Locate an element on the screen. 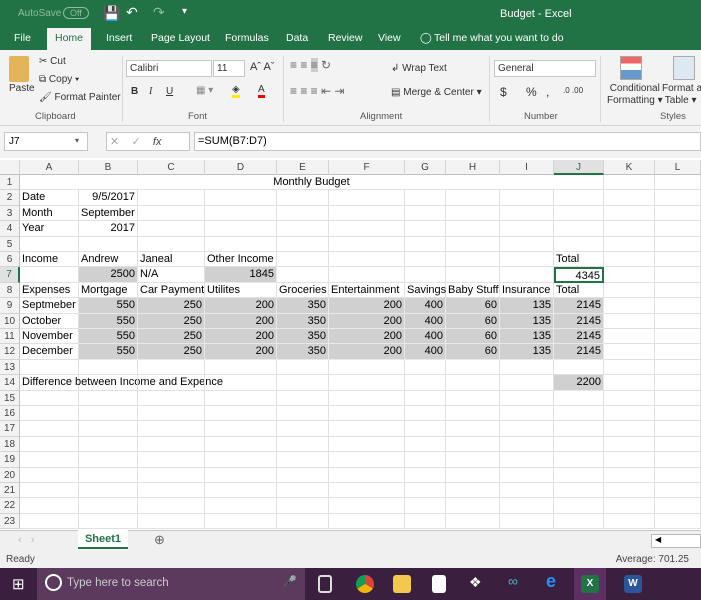 The width and height of the screenshot is (701, 600). enter-icon: ✓ is located at coordinates (135, 142).